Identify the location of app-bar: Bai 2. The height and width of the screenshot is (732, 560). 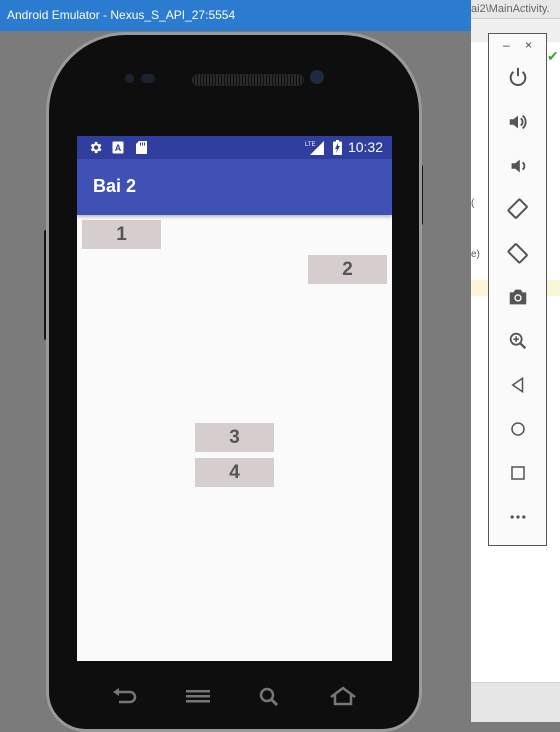
(234, 187).